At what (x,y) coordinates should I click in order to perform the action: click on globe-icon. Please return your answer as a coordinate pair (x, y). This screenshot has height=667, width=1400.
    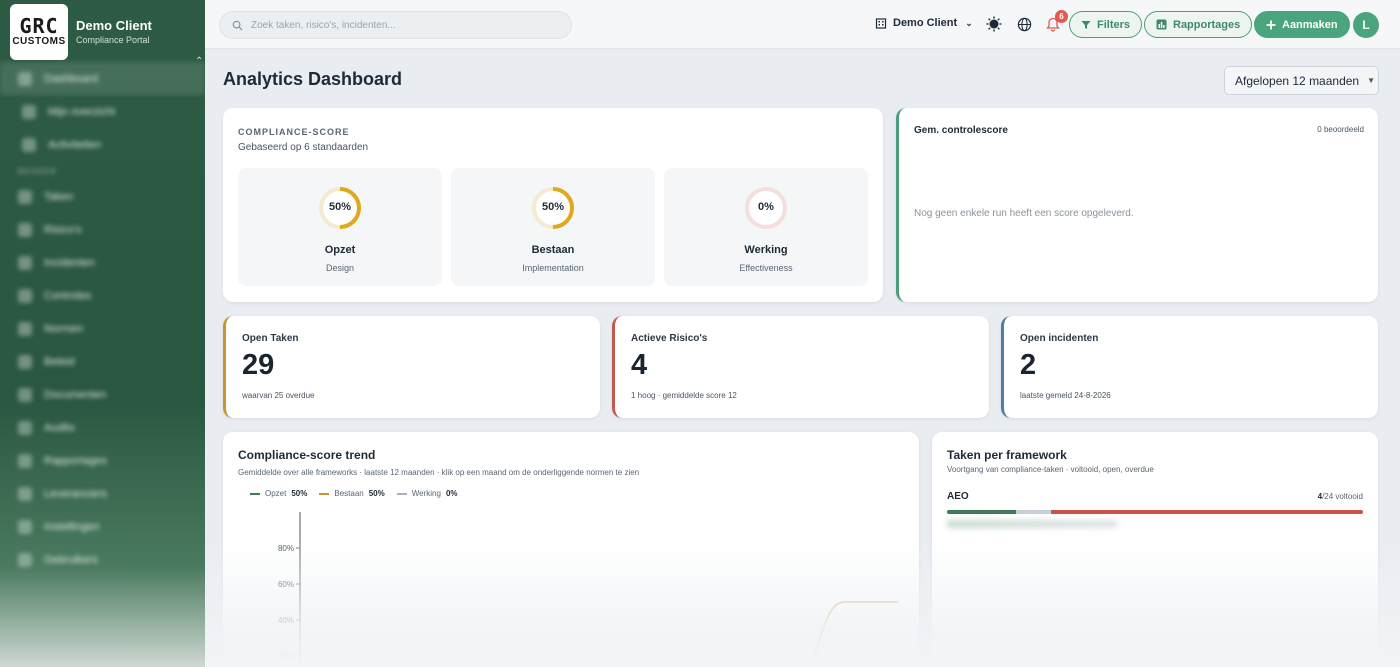
    Looking at the image, I should click on (1024, 24).